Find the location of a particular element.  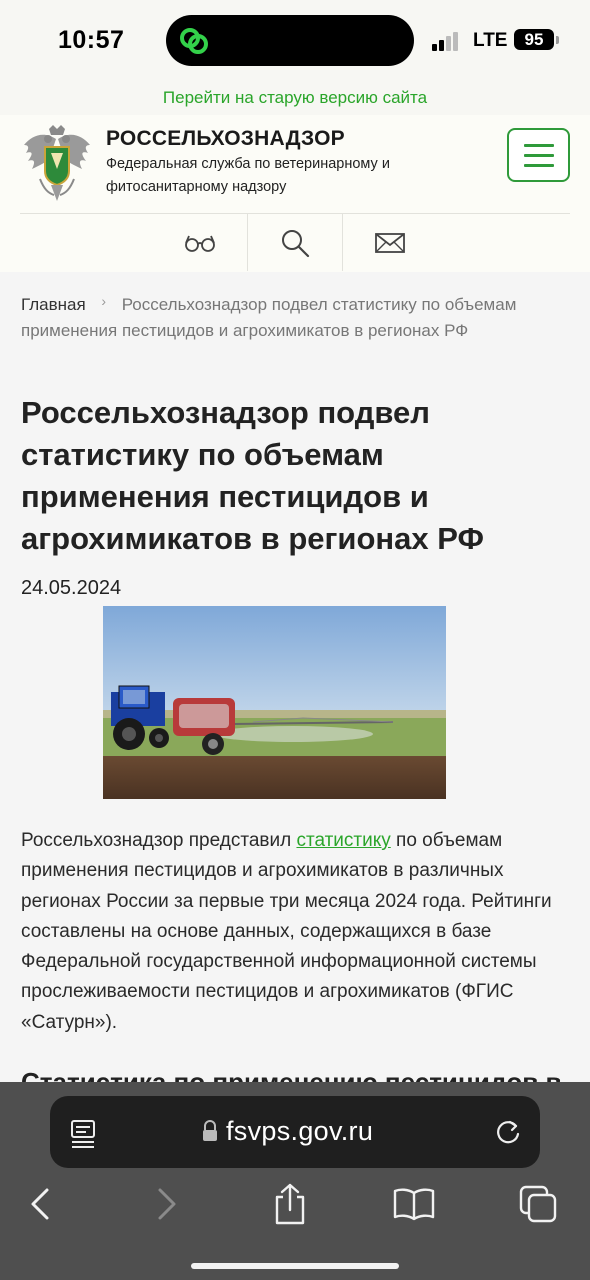

status-bar: 10:57 LTE 95 is located at coordinates (295, 41).